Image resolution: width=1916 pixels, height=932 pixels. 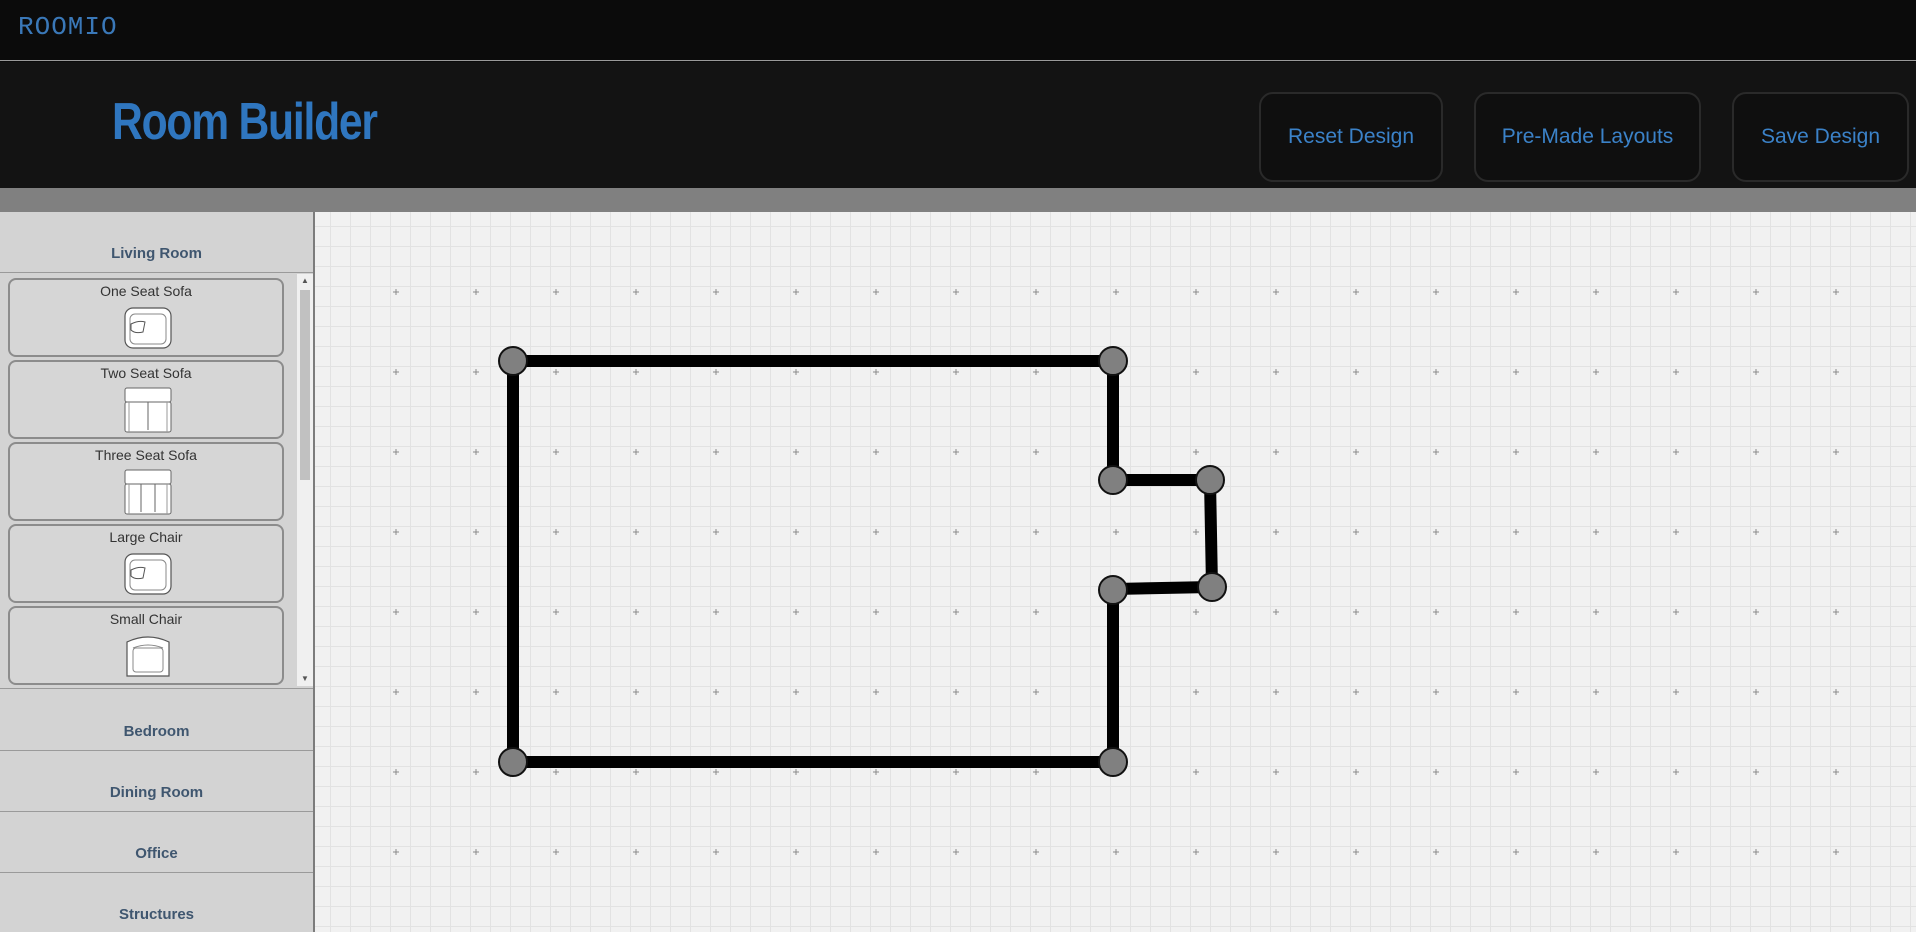 What do you see at coordinates (146, 563) in the screenshot?
I see `item-large-chair: Large Chair` at bounding box center [146, 563].